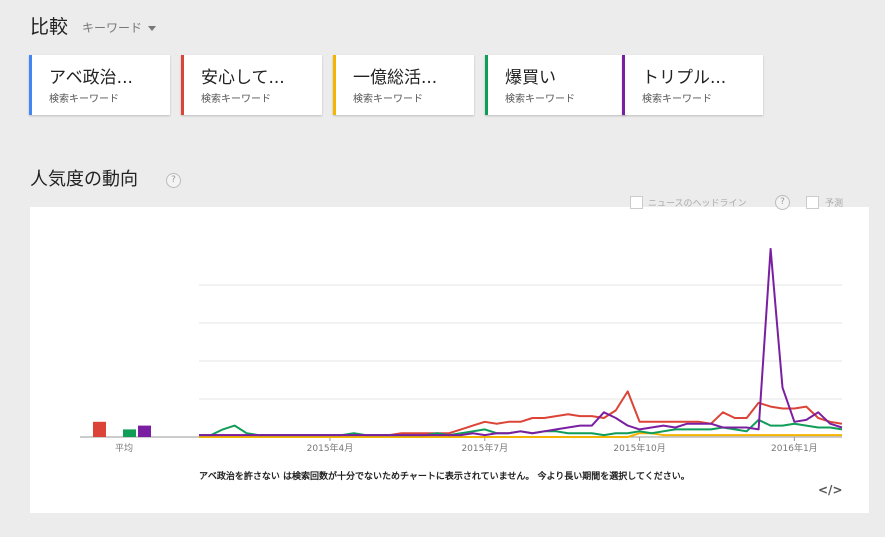 This screenshot has width=885, height=537. What do you see at coordinates (521, 413) in the screenshot?
I see `series-line` at bounding box center [521, 413].